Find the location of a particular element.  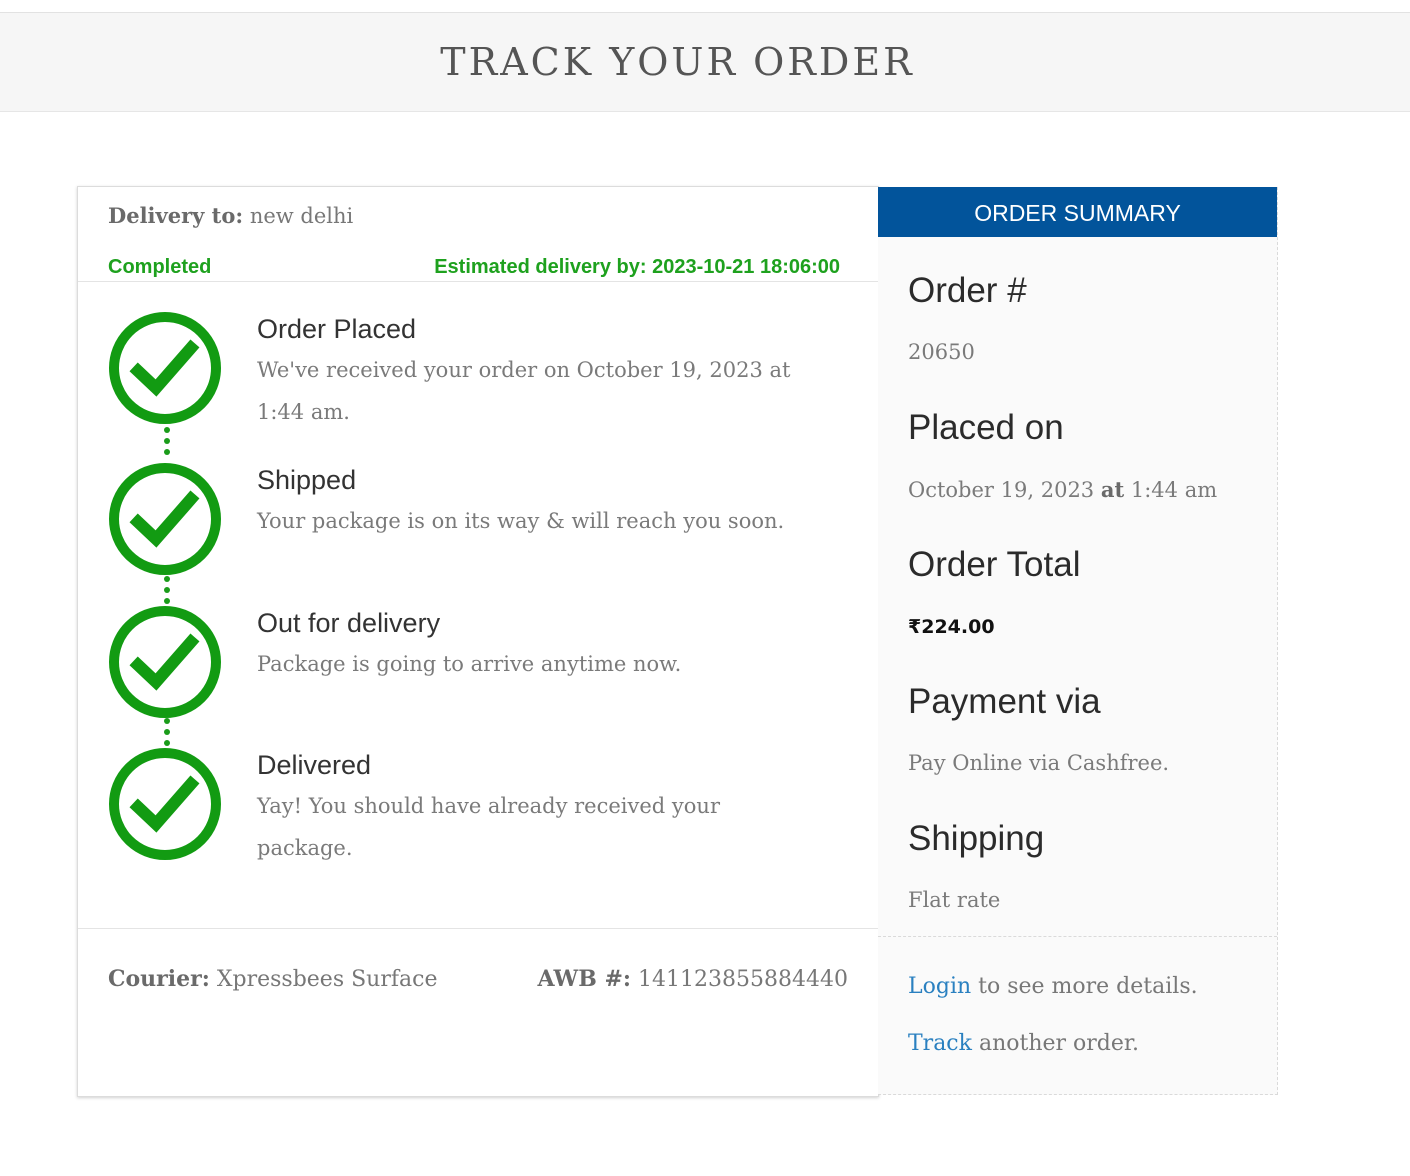

status-badge: Completed is located at coordinates (160, 267).